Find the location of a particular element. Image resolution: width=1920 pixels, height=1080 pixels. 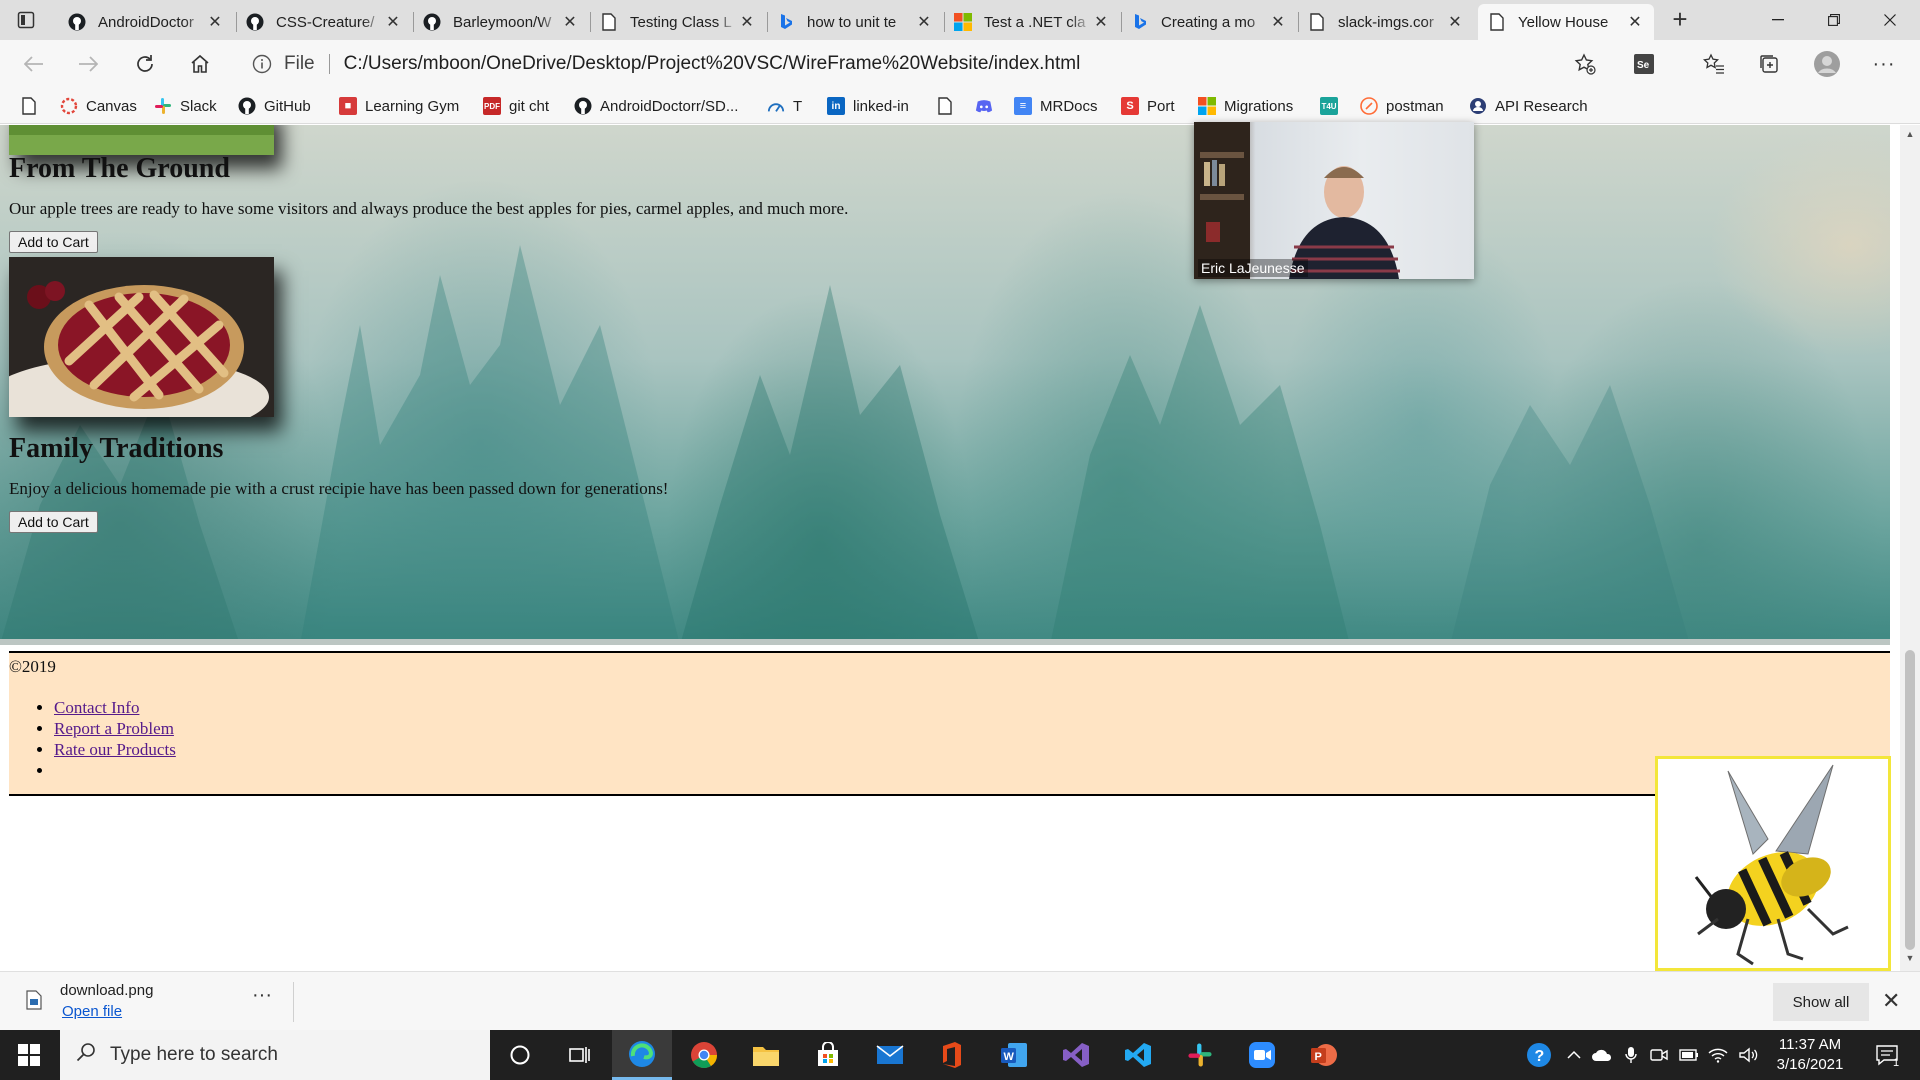

tab-testing-class: Testing Class L ✕ is located at coordinates (678, 22).